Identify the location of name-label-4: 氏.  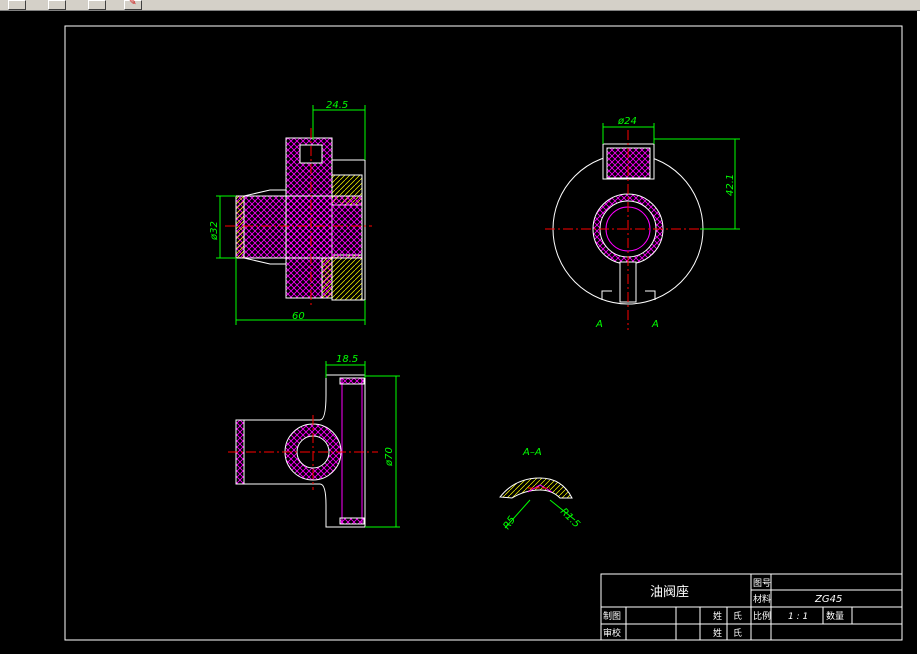
(737, 633).